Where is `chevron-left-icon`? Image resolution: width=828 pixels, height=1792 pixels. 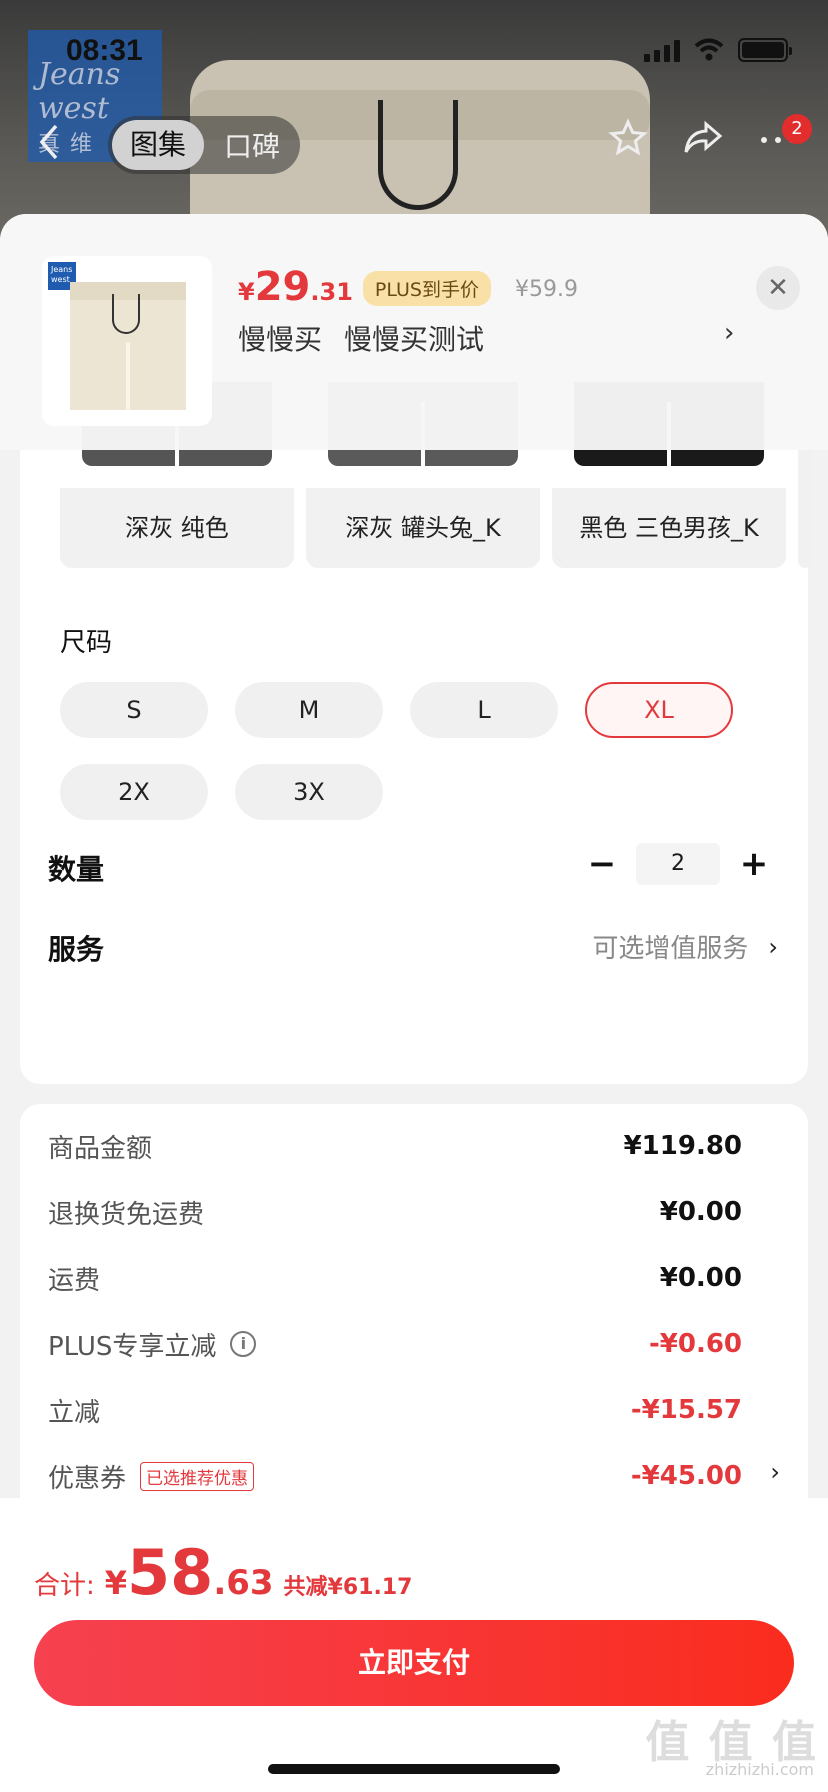
chevron-left-icon is located at coordinates (48, 142).